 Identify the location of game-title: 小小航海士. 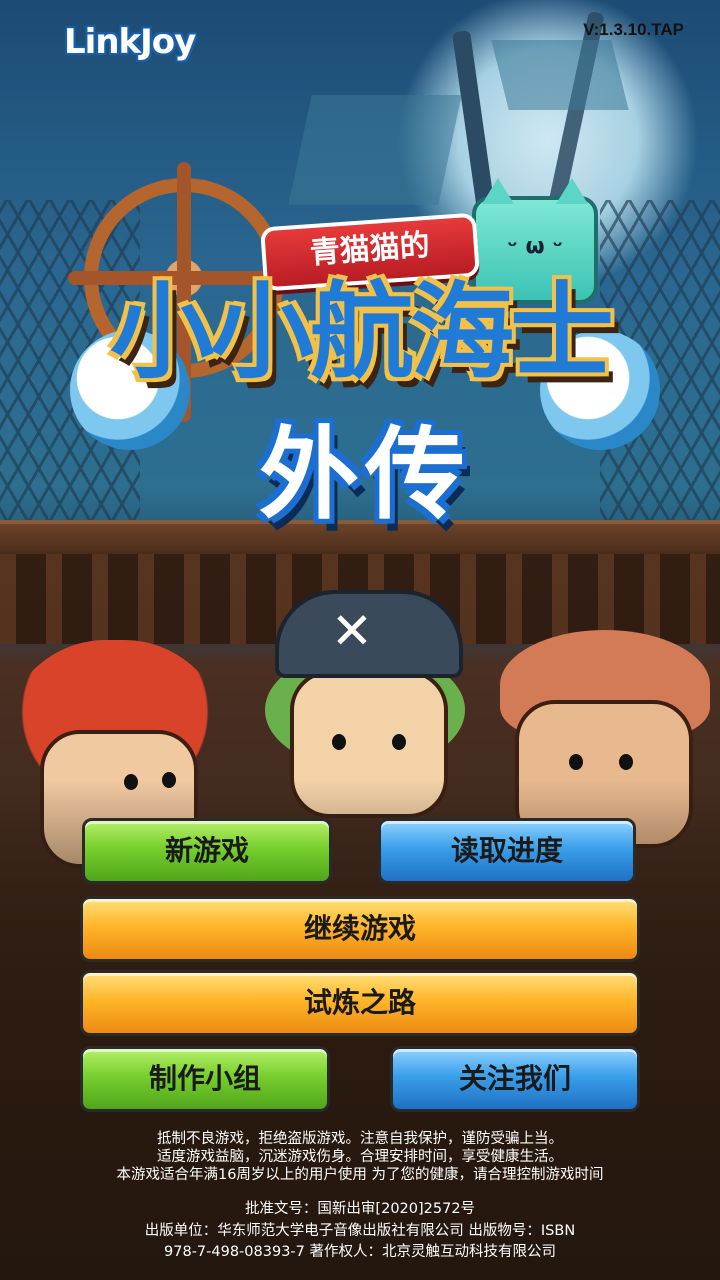
(361, 332).